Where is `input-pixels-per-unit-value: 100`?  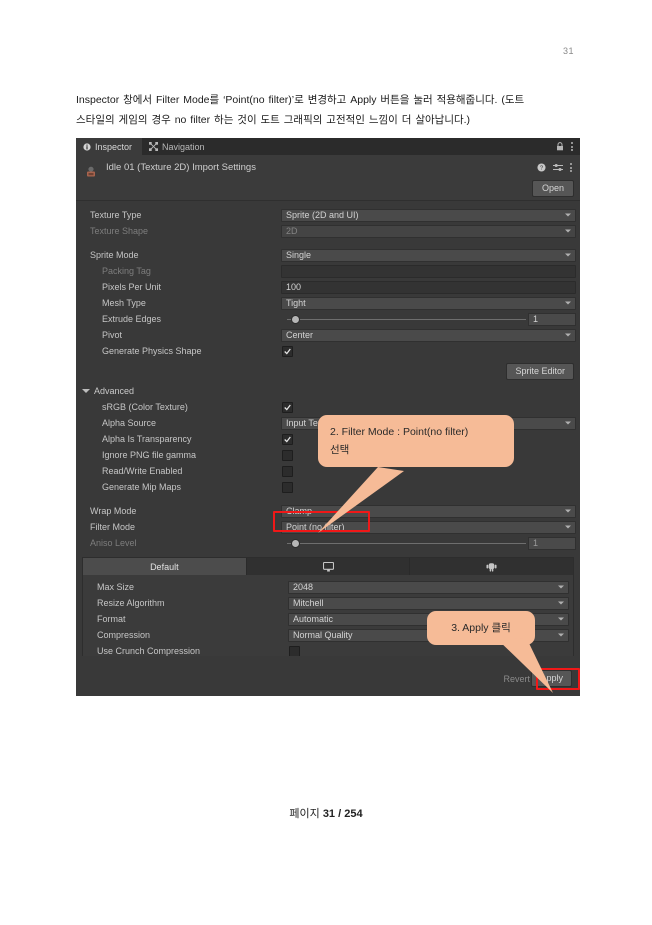 input-pixels-per-unit-value: 100 is located at coordinates (294, 287).